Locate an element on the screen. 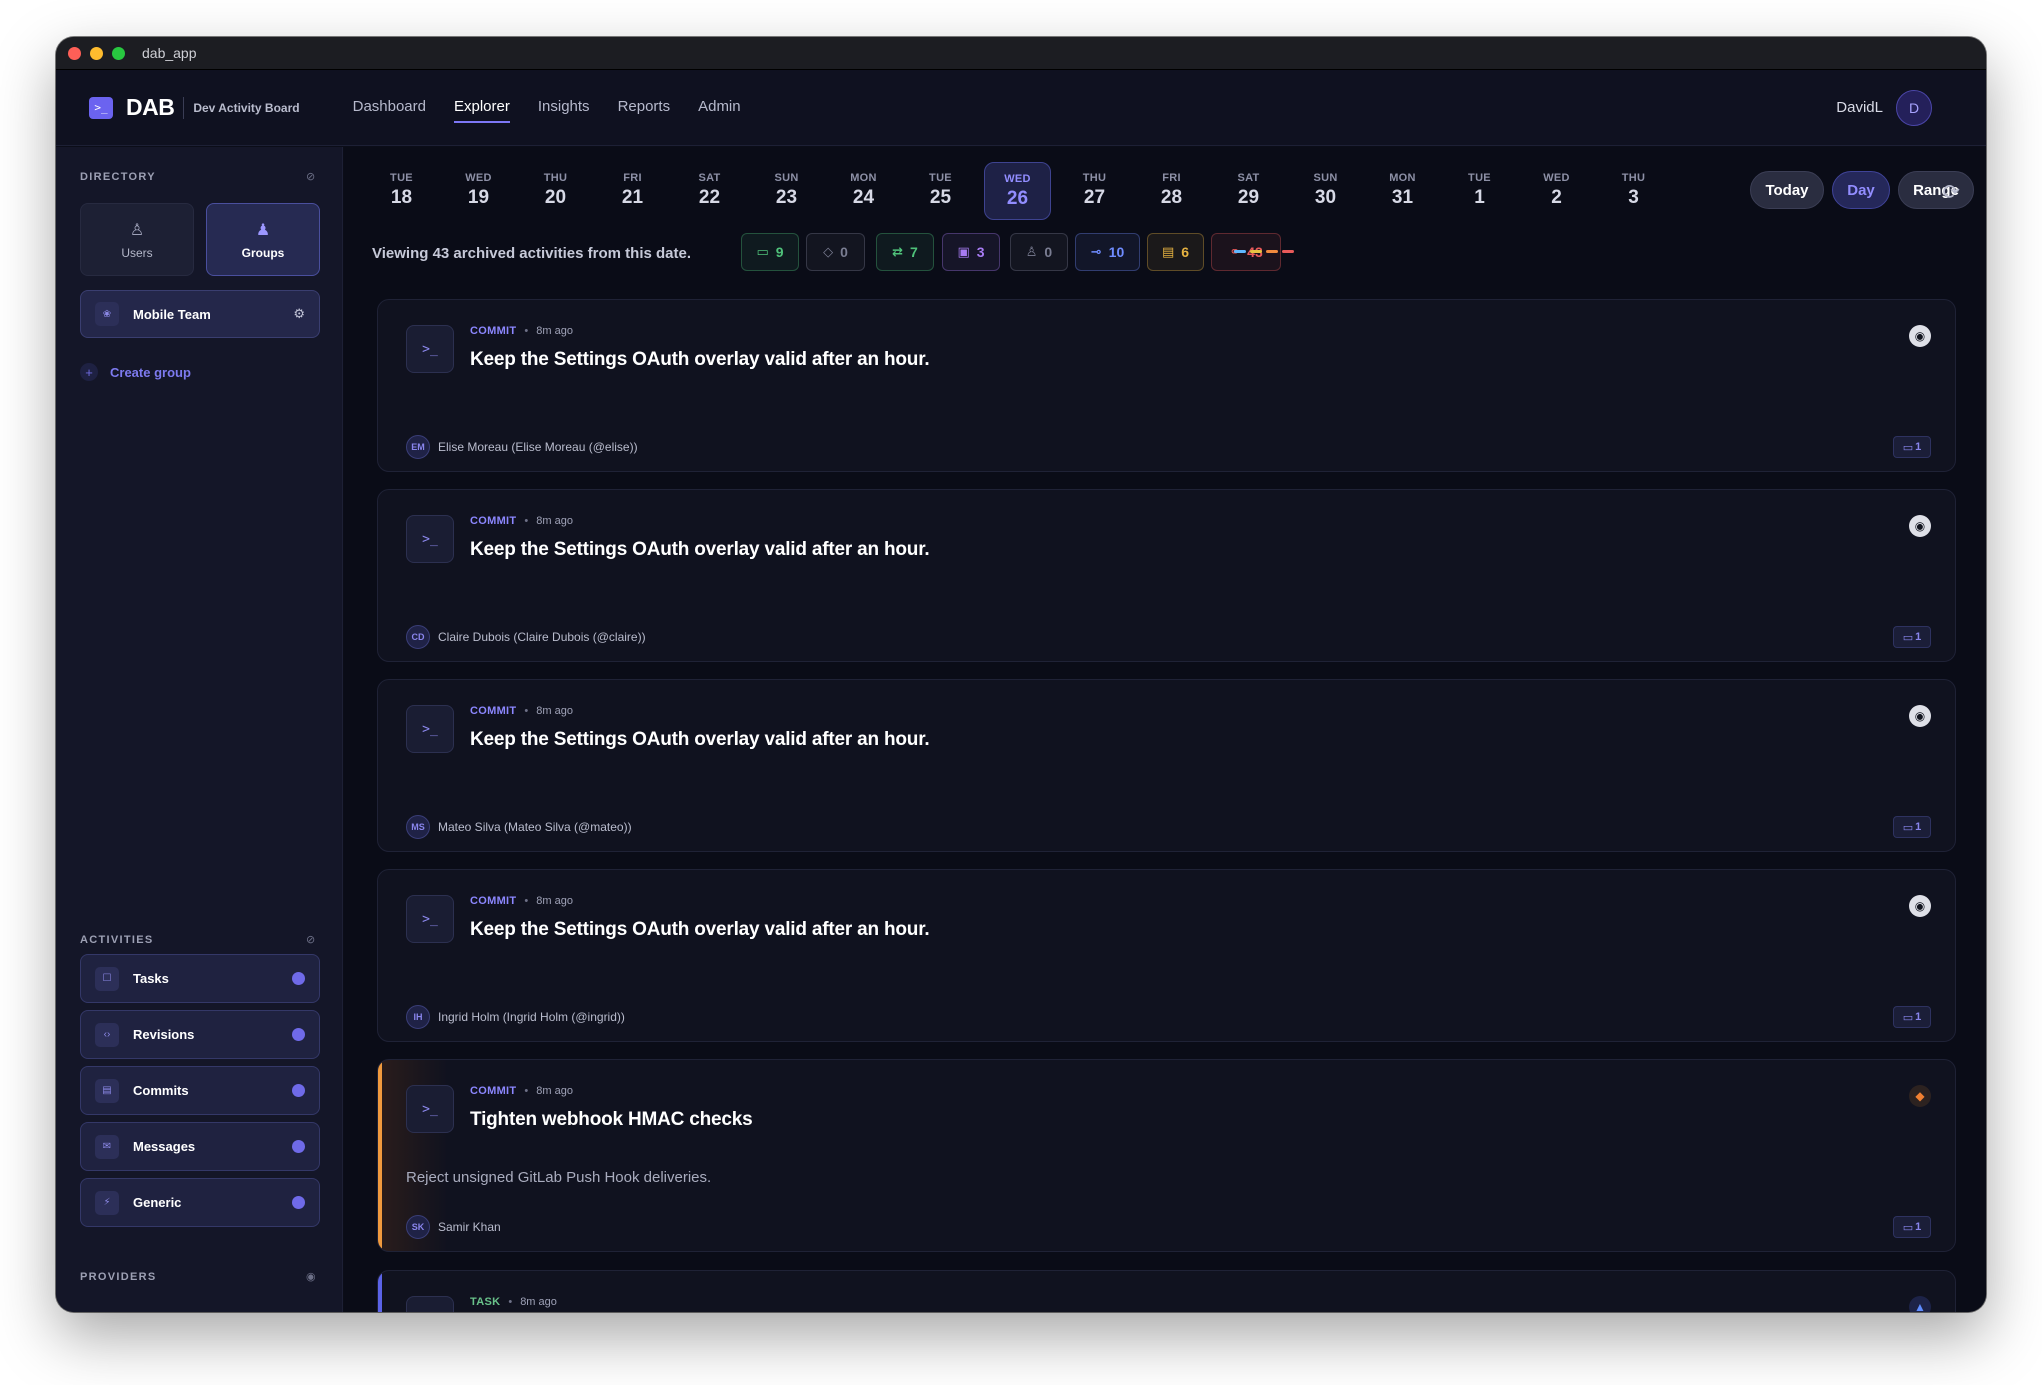 The height and width of the screenshot is (1385, 2042). filter-chip: ⇄ 7 is located at coordinates (905, 252).